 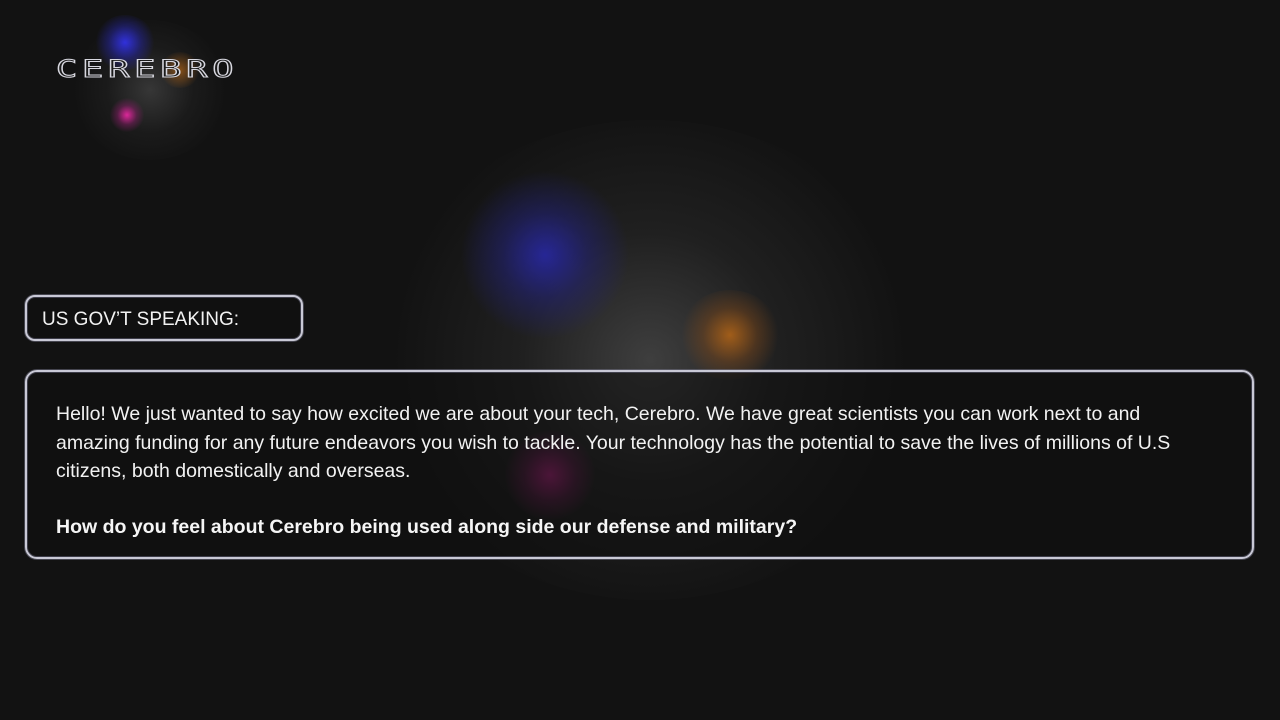 What do you see at coordinates (127, 115) in the screenshot?
I see `logo-glow-pink` at bounding box center [127, 115].